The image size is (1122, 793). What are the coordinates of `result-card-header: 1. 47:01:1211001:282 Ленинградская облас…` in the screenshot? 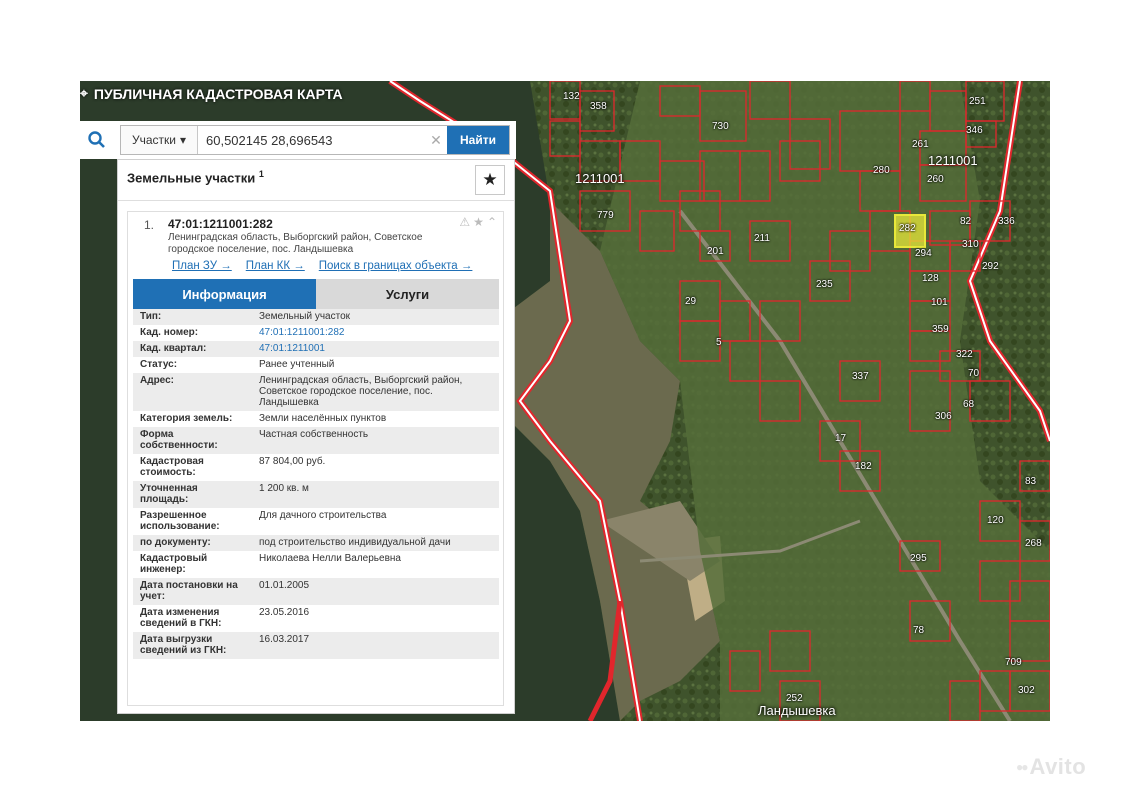 It's located at (315, 245).